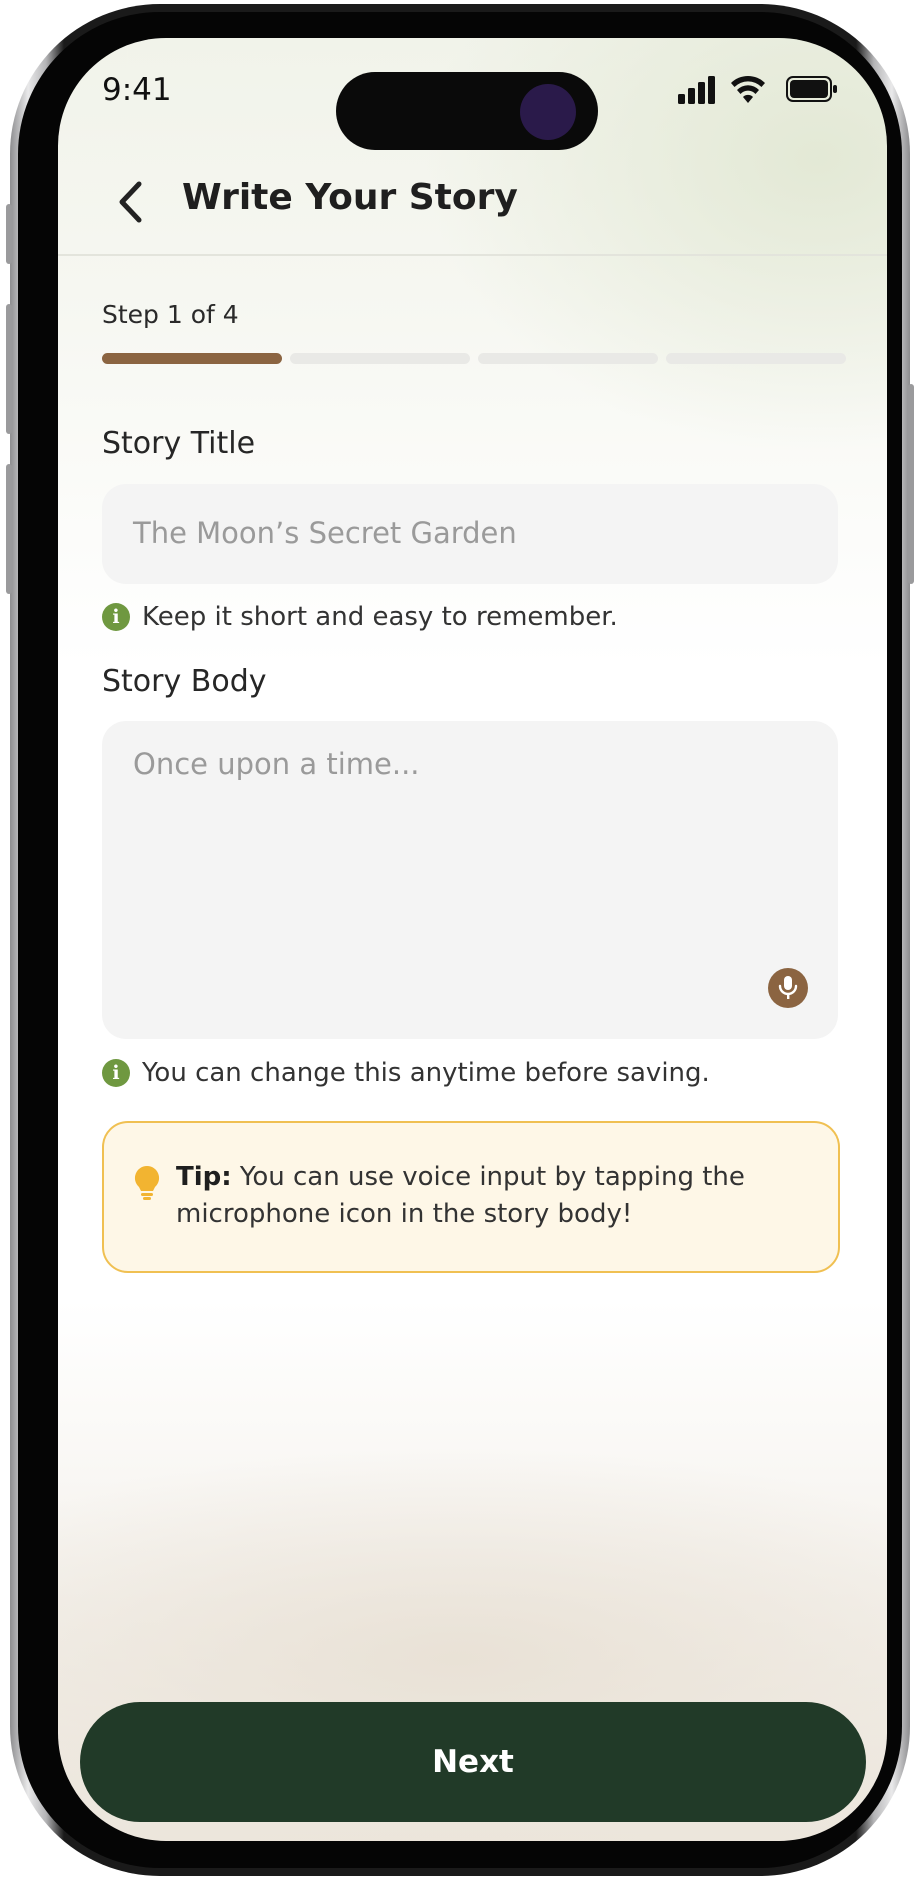  Describe the element at coordinates (473, 1762) in the screenshot. I see `next-button: Next` at that location.